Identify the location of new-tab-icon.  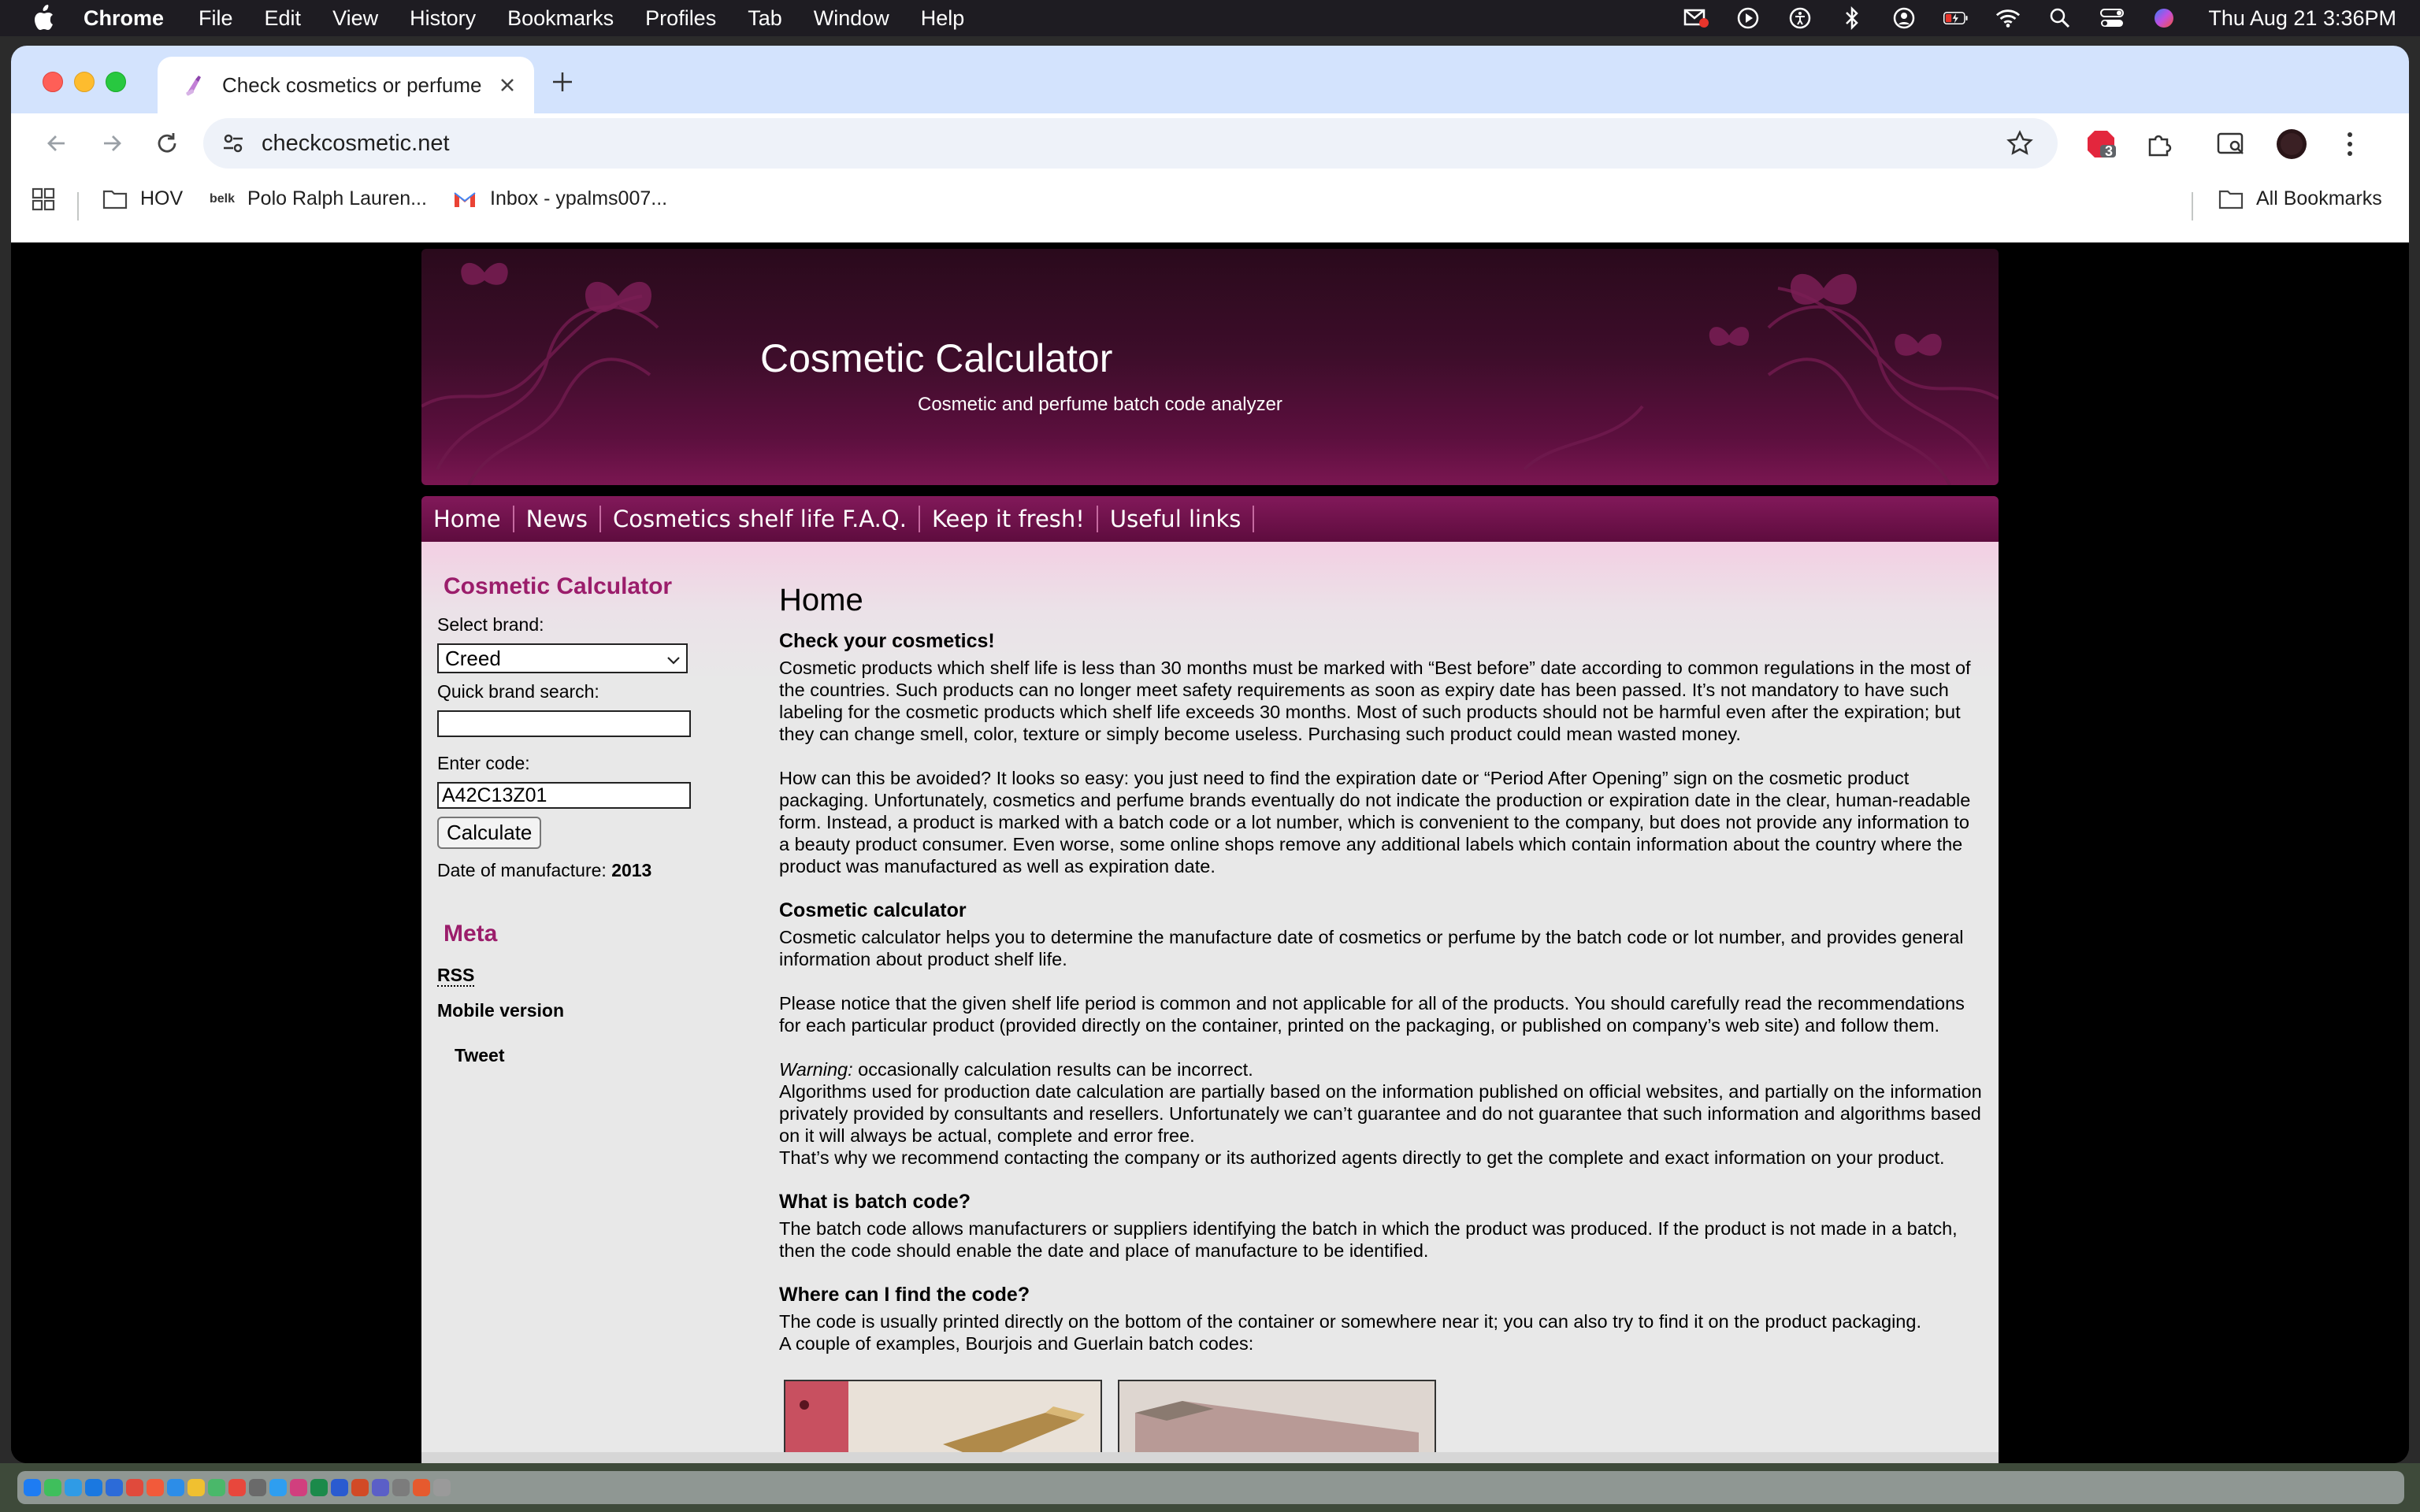
(562, 82).